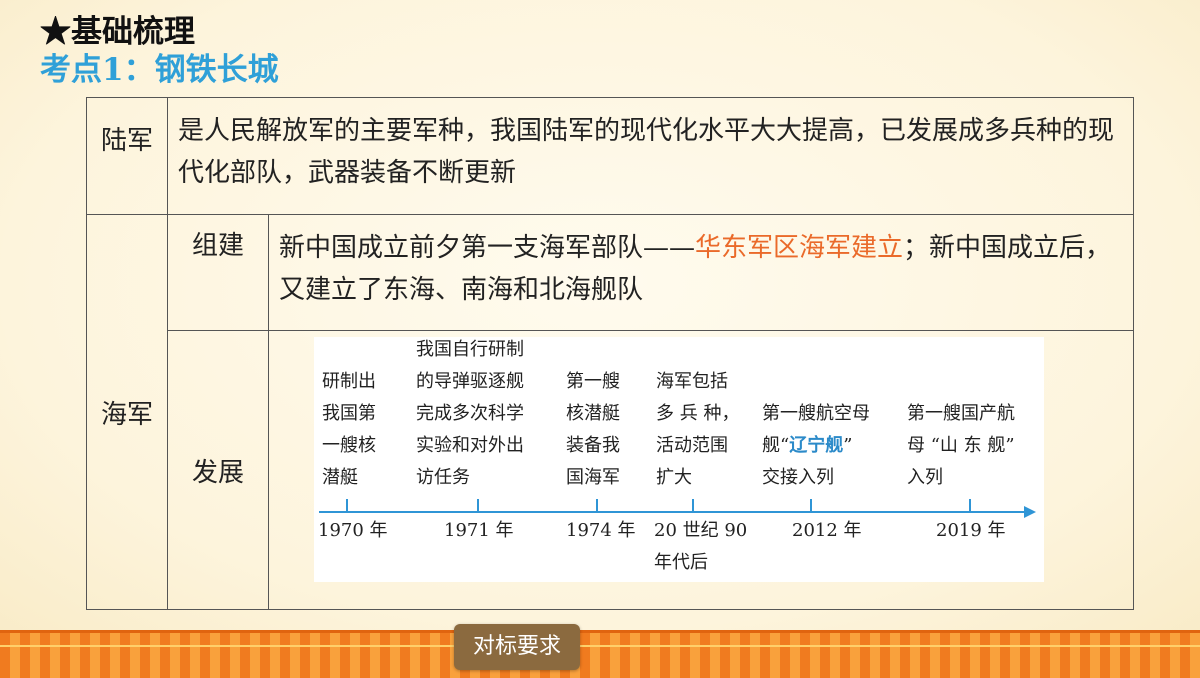 This screenshot has height=678, width=1200. I want to click on timeline-desc-line: 完成多次科学, so click(470, 413).